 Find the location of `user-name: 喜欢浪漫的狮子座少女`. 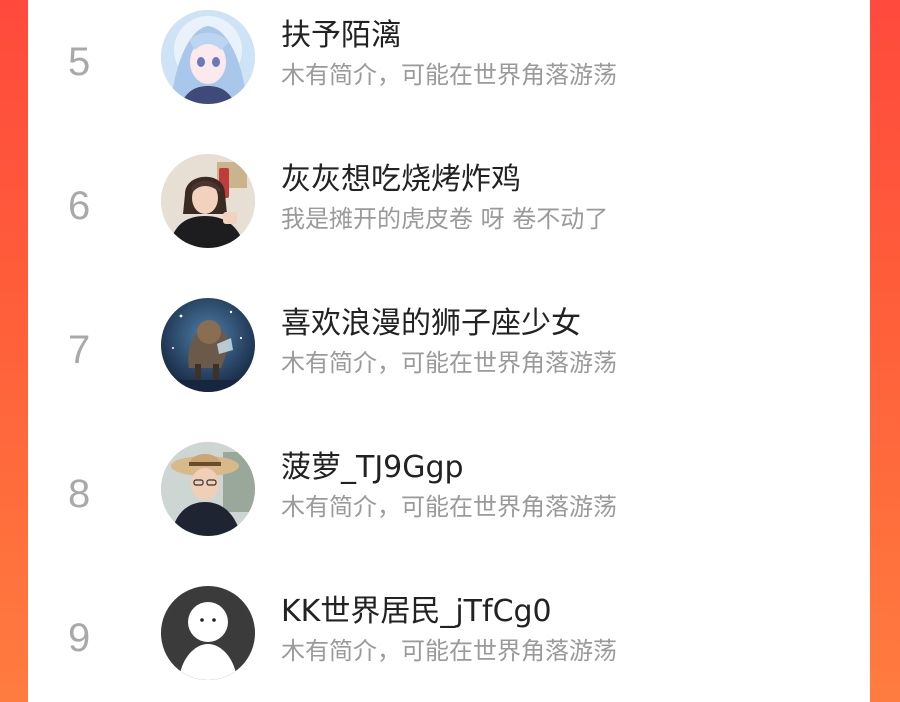

user-name: 喜欢浪漫的狮子座少女 is located at coordinates (431, 323).